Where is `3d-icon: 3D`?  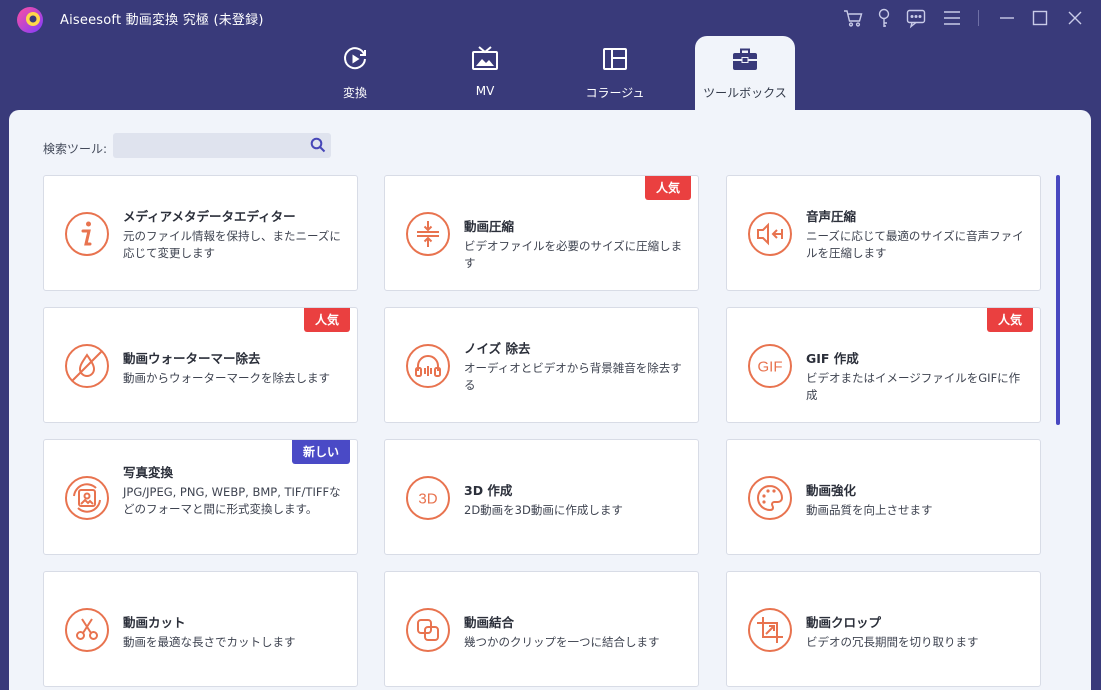
3d-icon: 3D is located at coordinates (428, 498).